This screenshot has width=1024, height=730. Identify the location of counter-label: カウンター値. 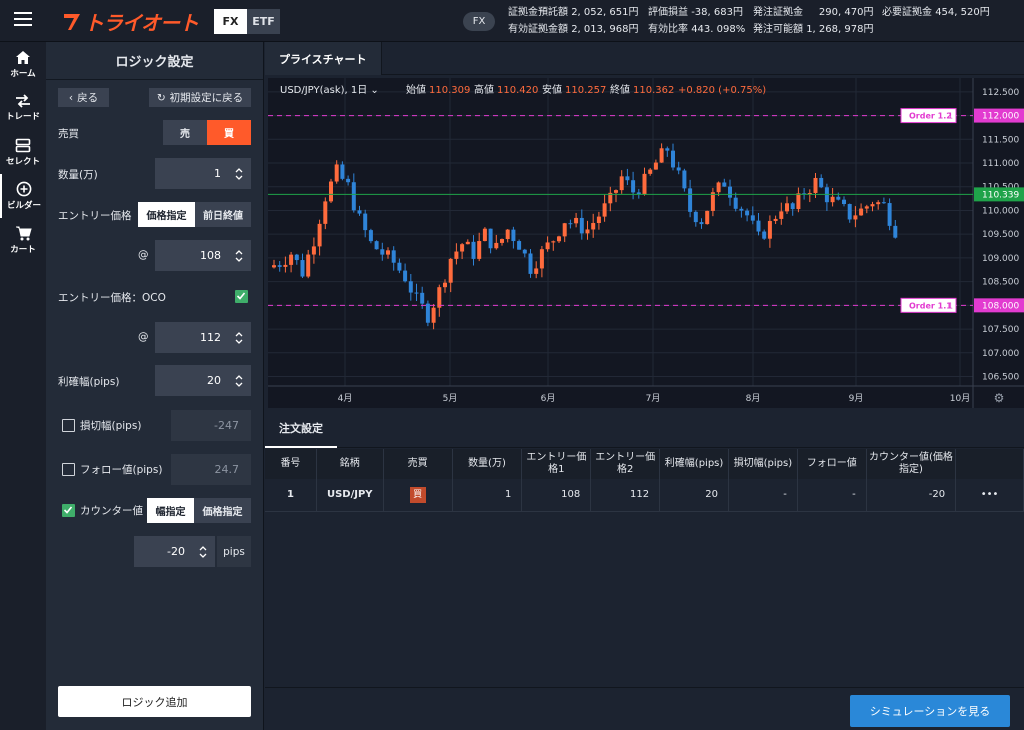
(111, 511).